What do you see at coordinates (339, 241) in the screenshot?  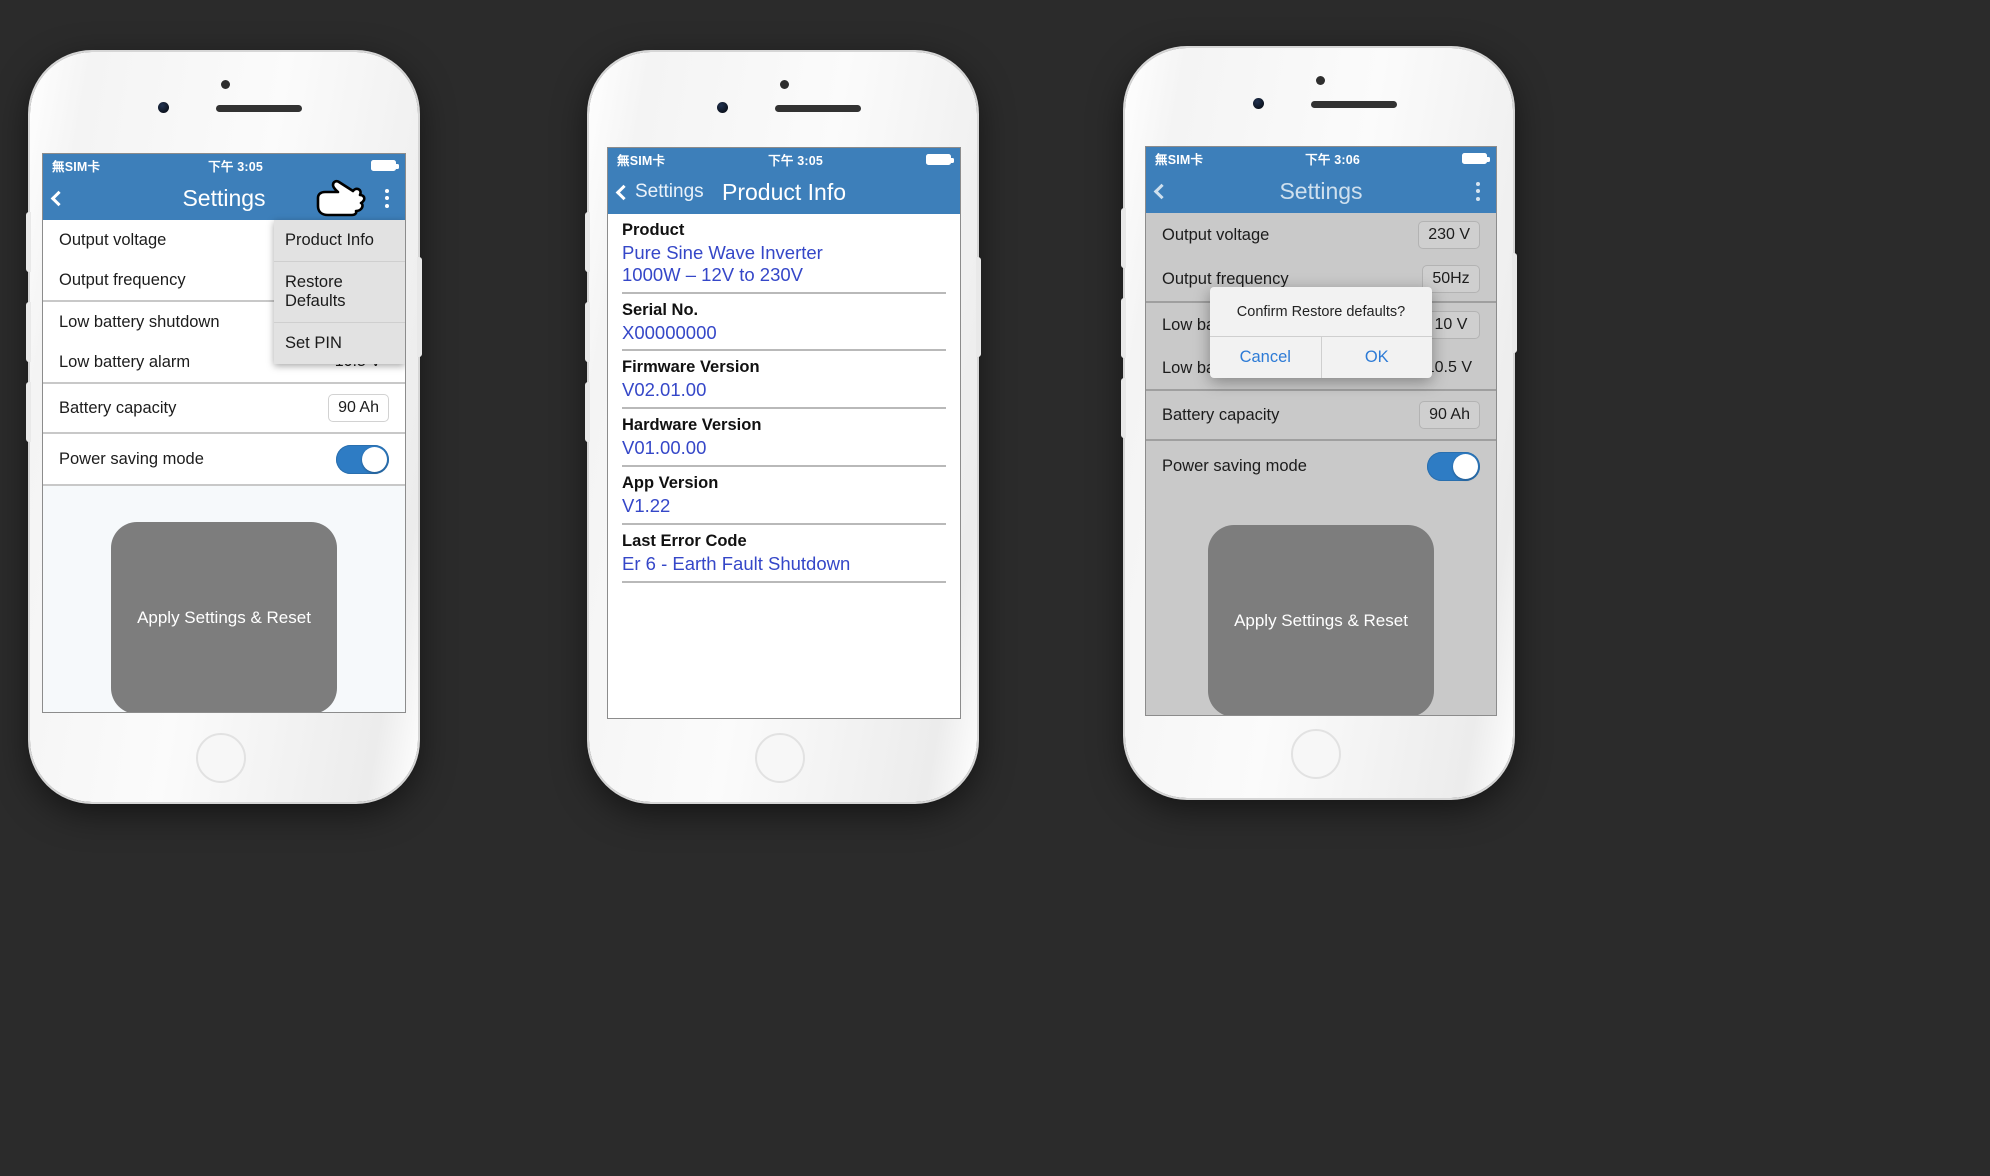 I see `menu-item-product-info: Product Info` at bounding box center [339, 241].